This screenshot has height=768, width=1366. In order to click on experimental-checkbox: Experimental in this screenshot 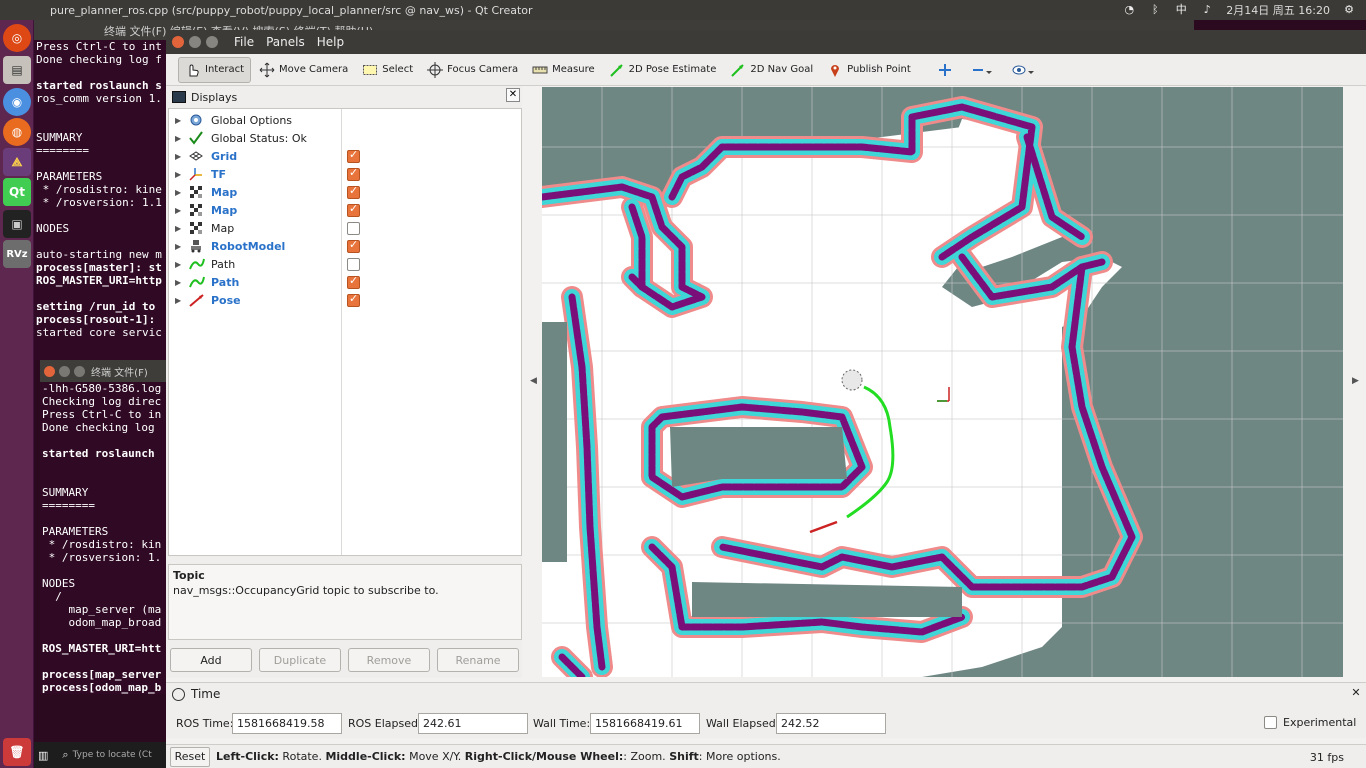, I will do `click(1310, 722)`.